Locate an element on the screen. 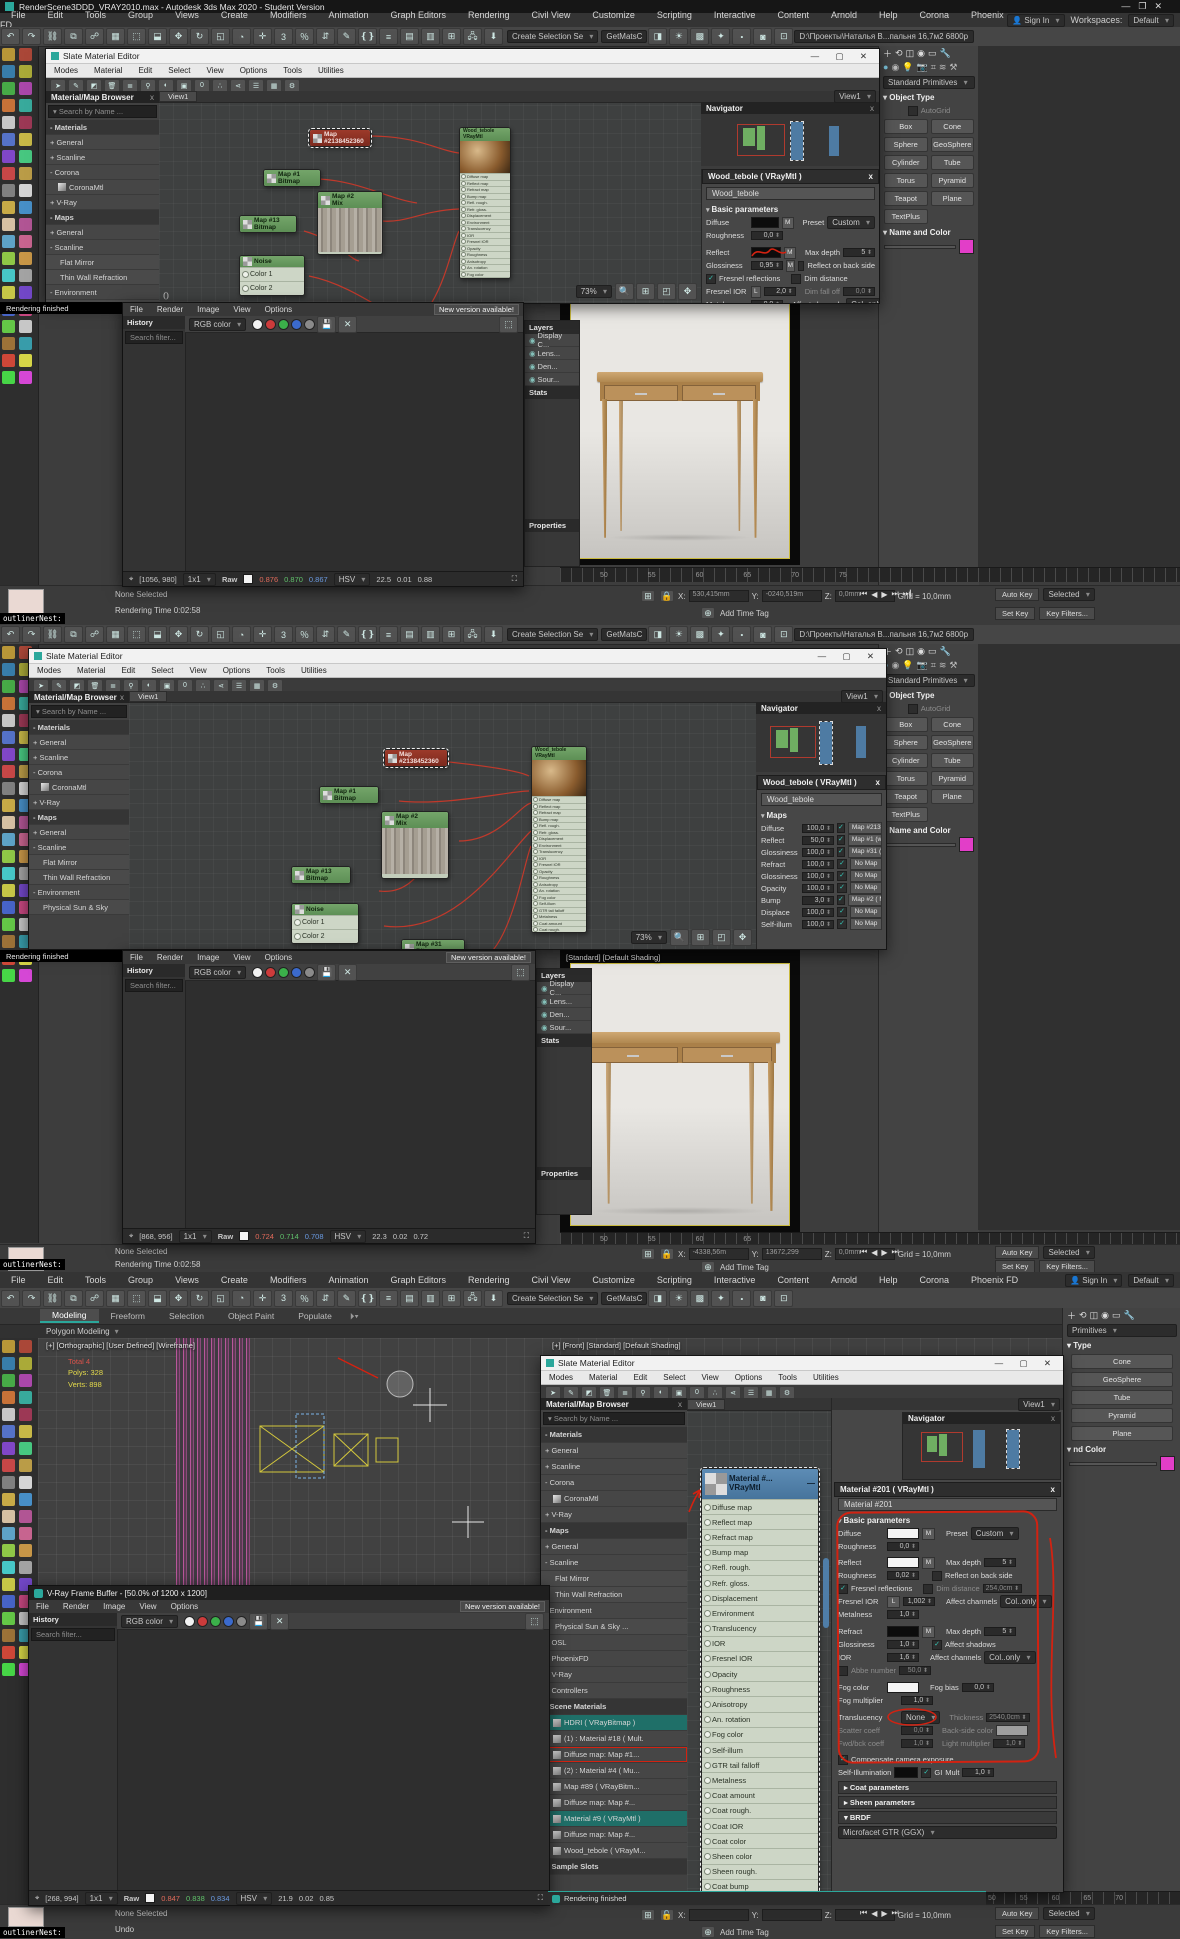 The height and width of the screenshot is (1939, 1180). fresnel-checkbox: ✓ is located at coordinates (711, 278).